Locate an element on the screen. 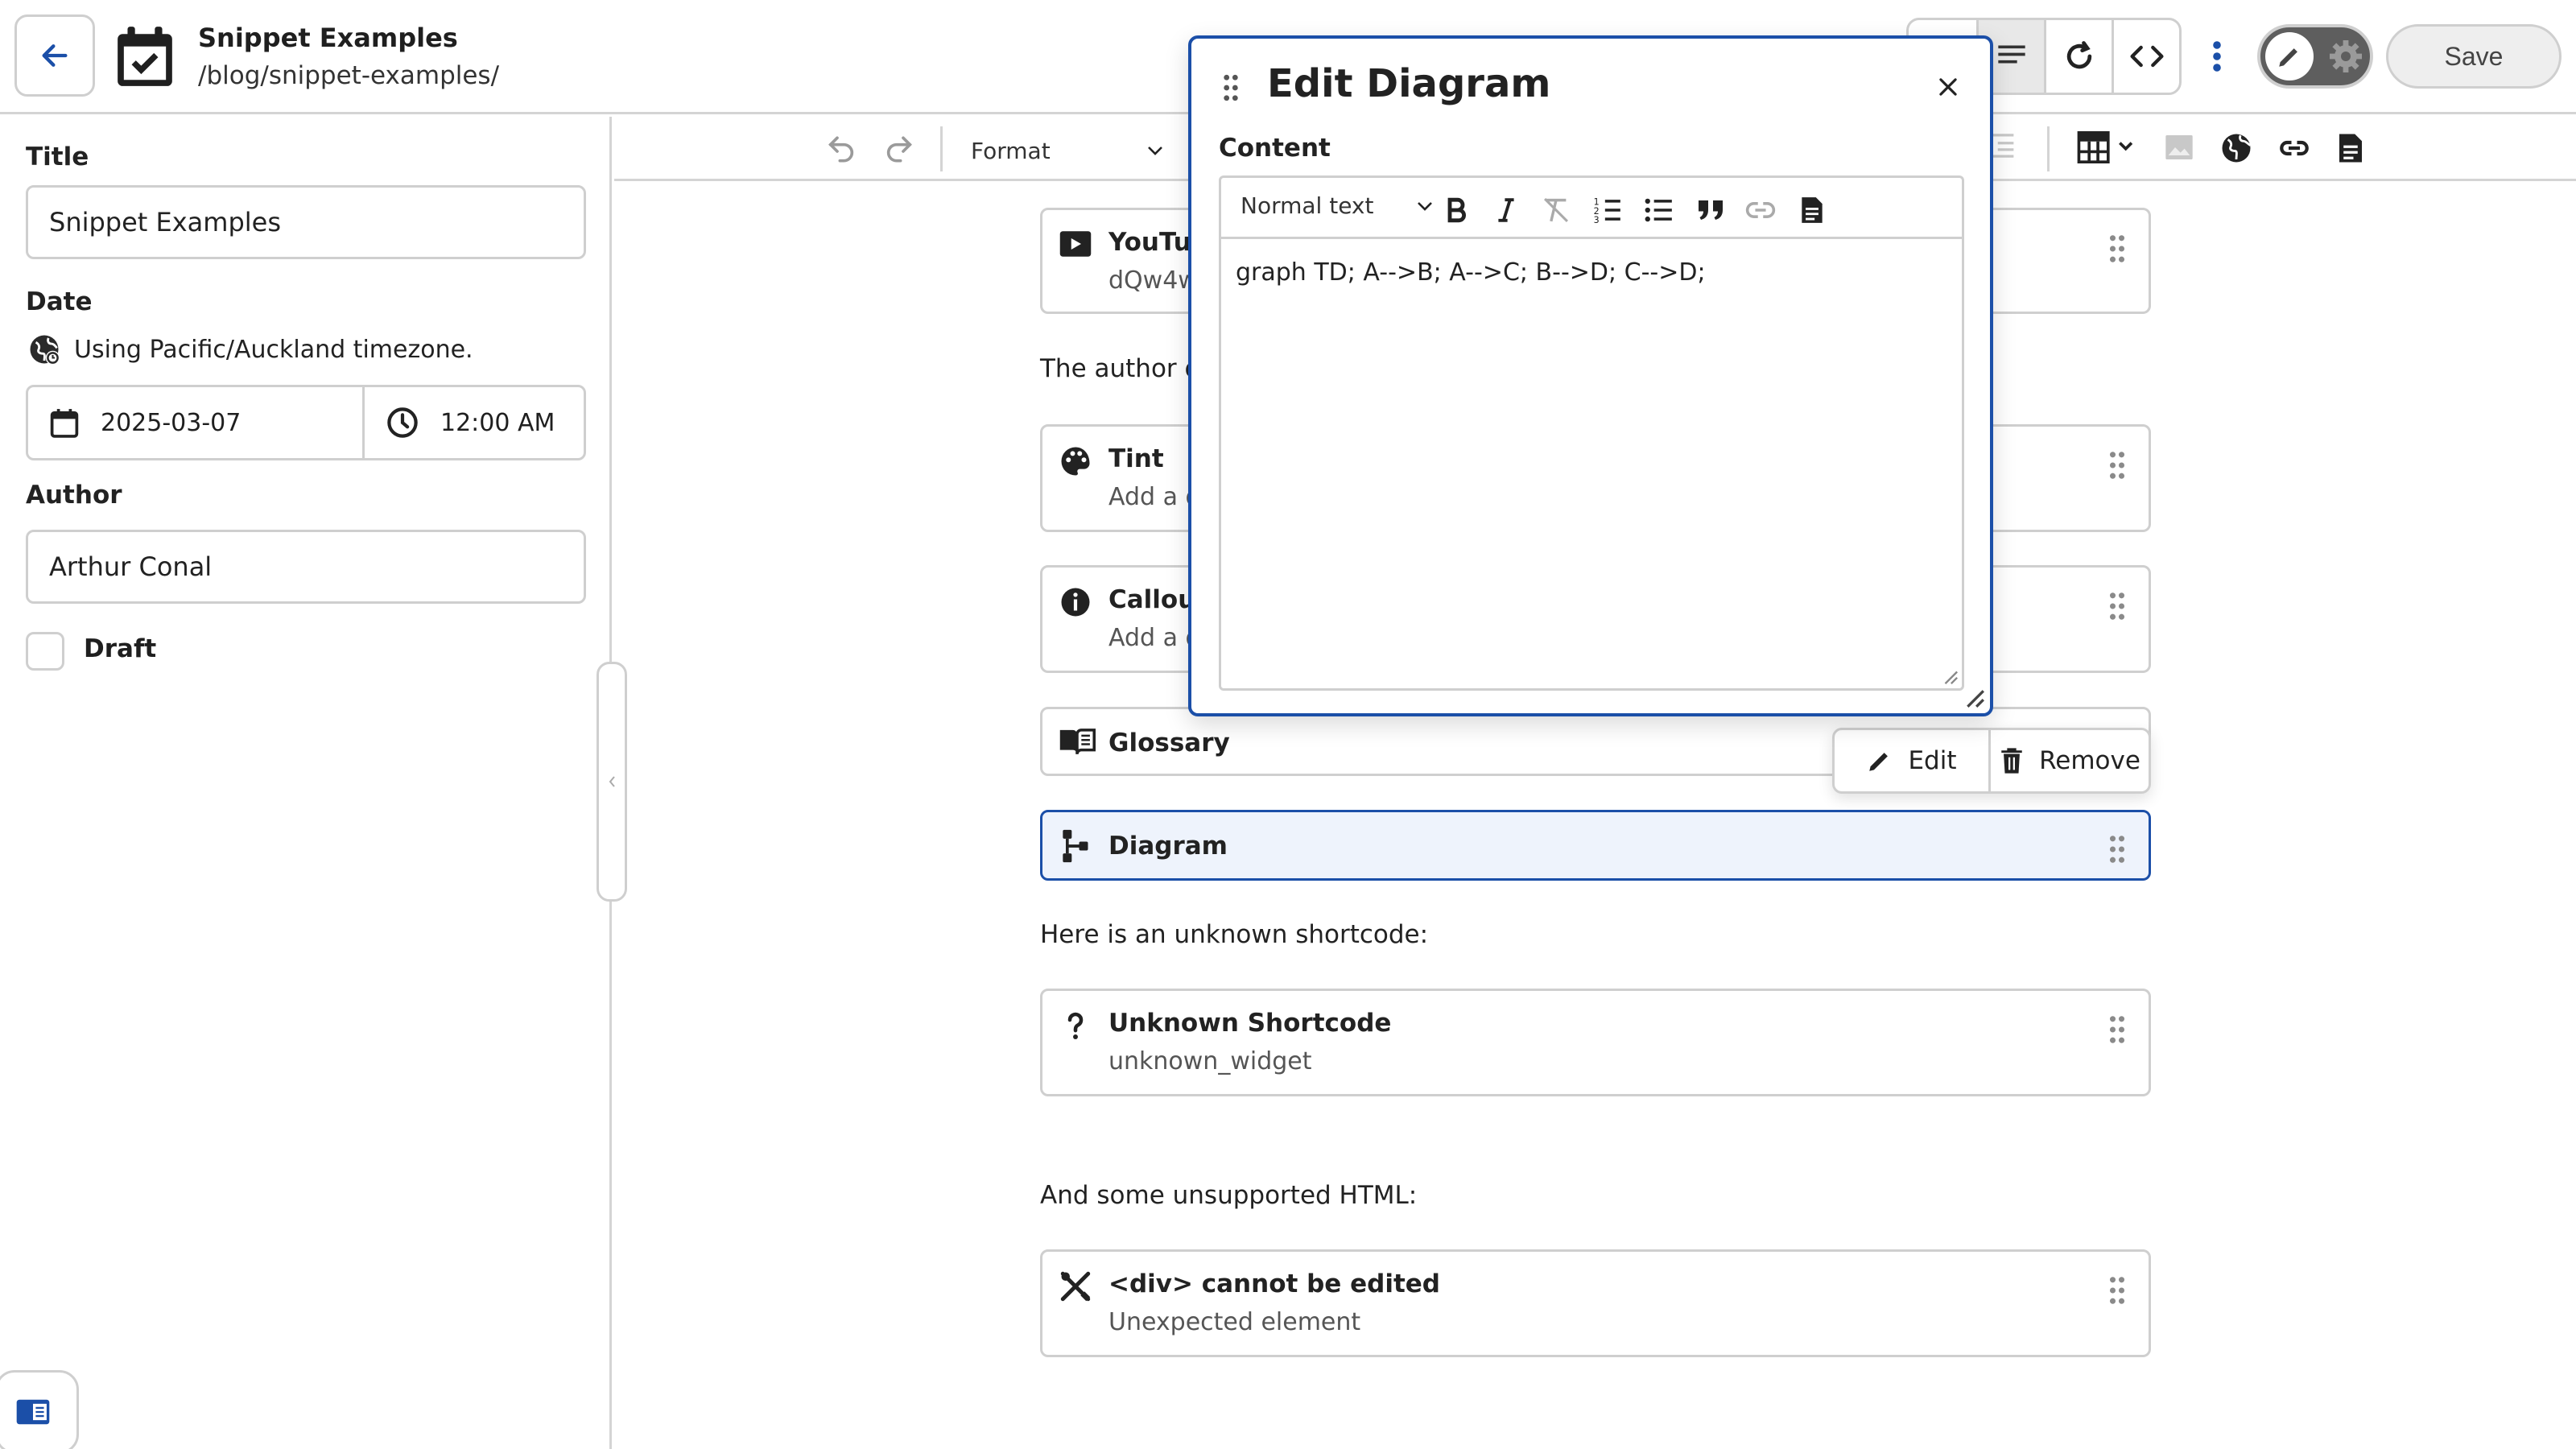 This screenshot has height=1449, width=2576. paragraph-unknown: Here is an unknown shortcode: is located at coordinates (1234, 934).